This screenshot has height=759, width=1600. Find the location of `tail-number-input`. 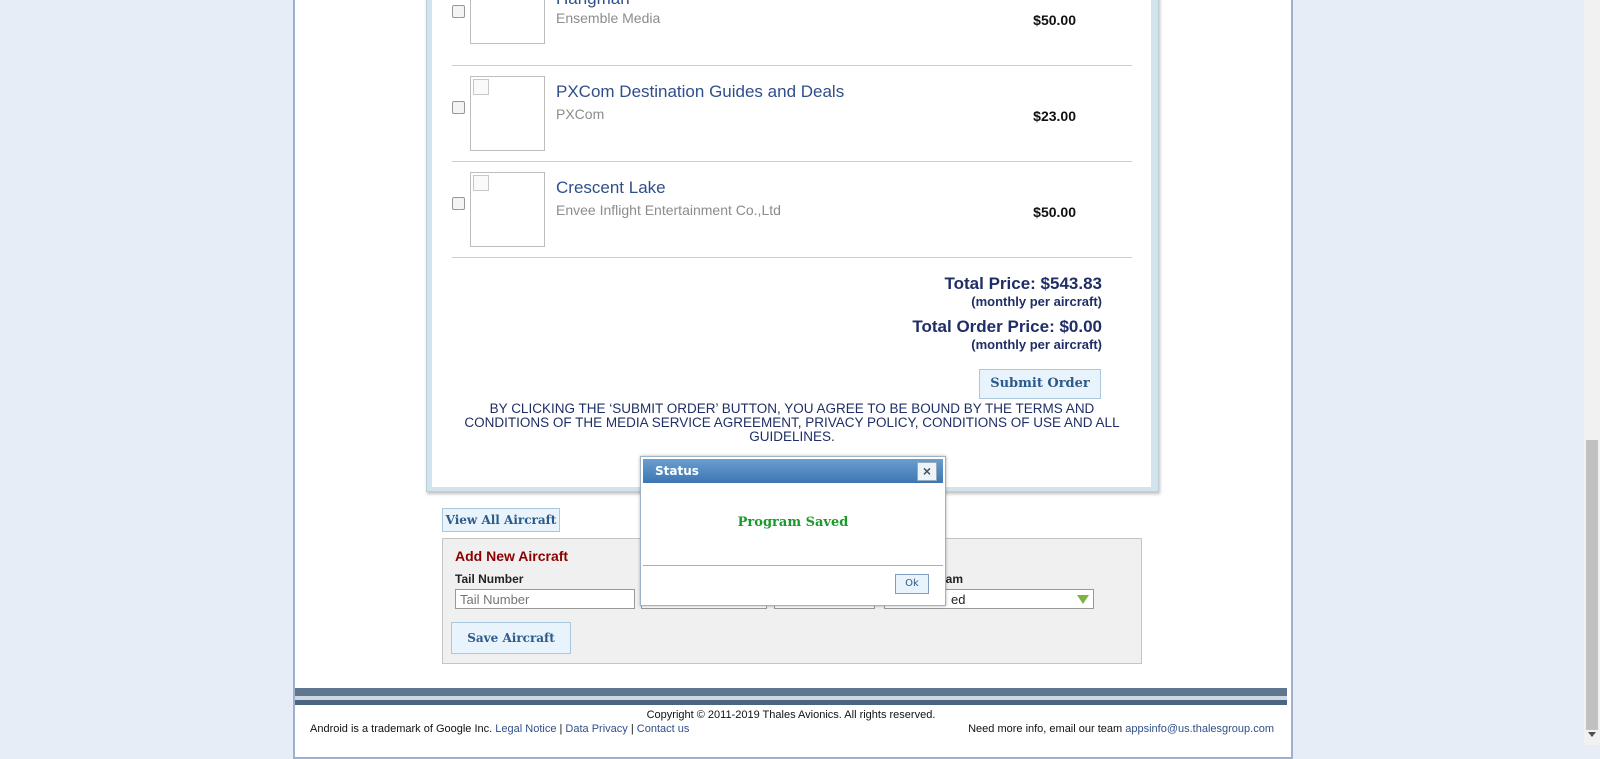

tail-number-input is located at coordinates (545, 599).